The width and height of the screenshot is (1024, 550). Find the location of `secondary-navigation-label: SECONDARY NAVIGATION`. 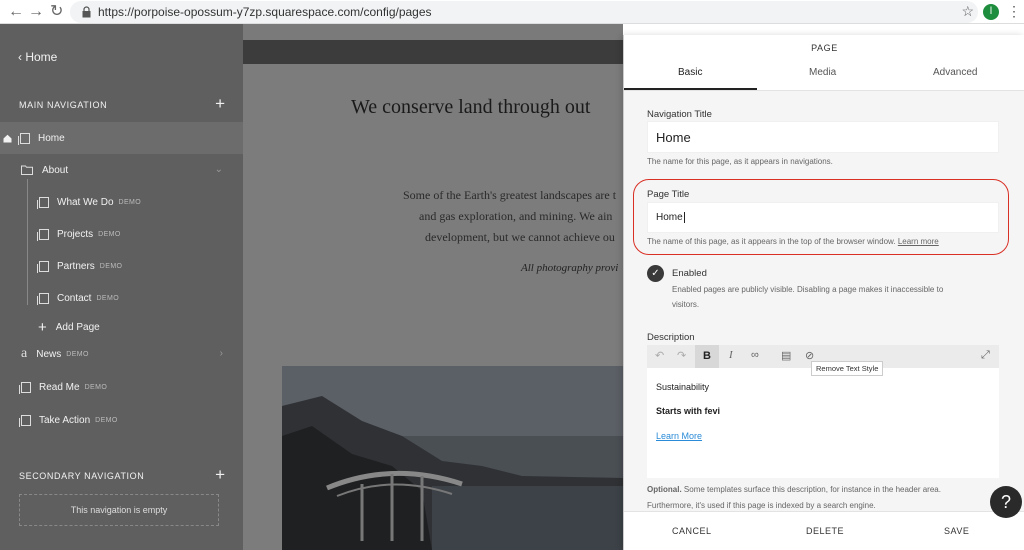

secondary-navigation-label: SECONDARY NAVIGATION is located at coordinates (82, 476).